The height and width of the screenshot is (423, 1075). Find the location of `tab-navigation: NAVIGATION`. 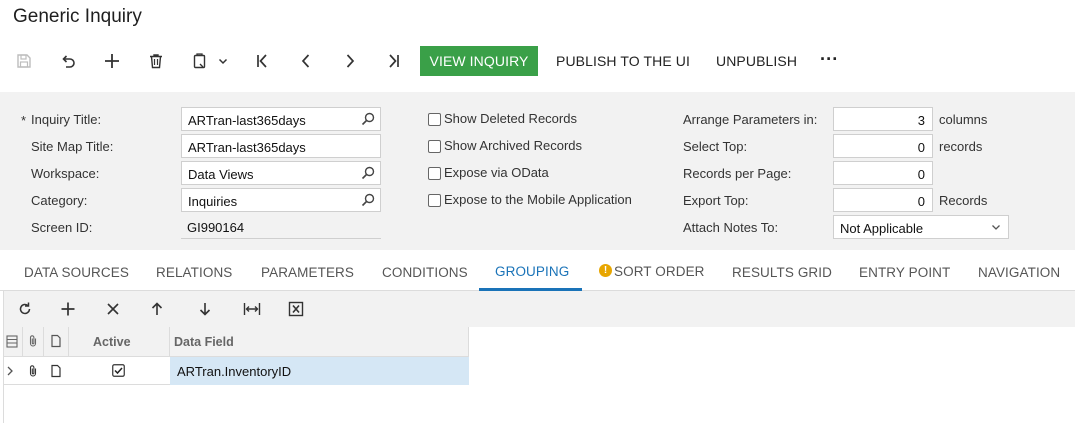

tab-navigation: NAVIGATION is located at coordinates (1019, 272).